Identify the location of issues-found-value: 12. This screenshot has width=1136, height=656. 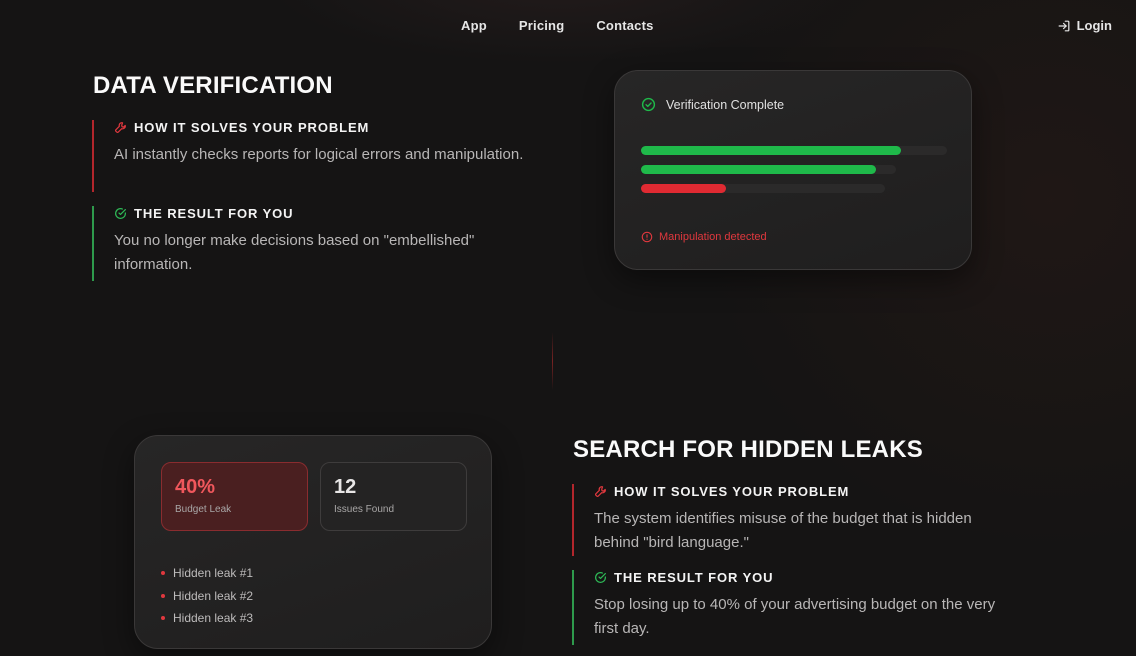
(345, 487).